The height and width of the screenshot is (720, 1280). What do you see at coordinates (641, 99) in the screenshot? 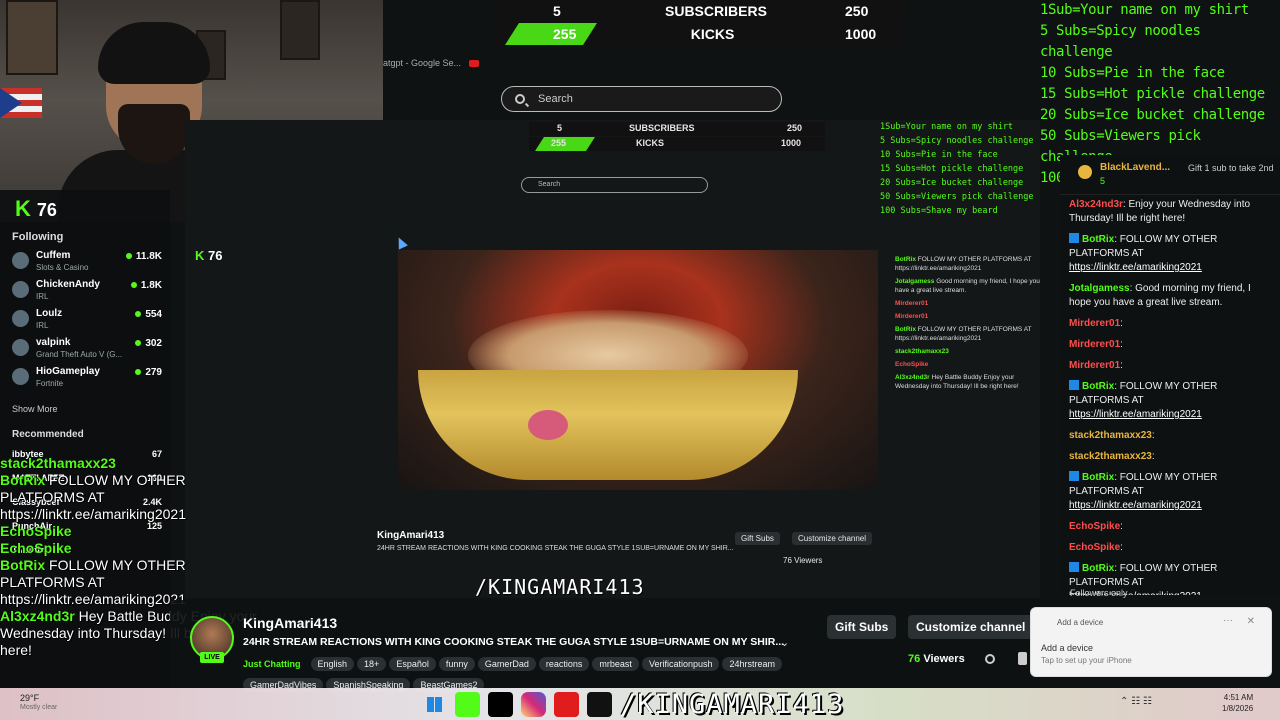
I see `search-input: Search` at bounding box center [641, 99].